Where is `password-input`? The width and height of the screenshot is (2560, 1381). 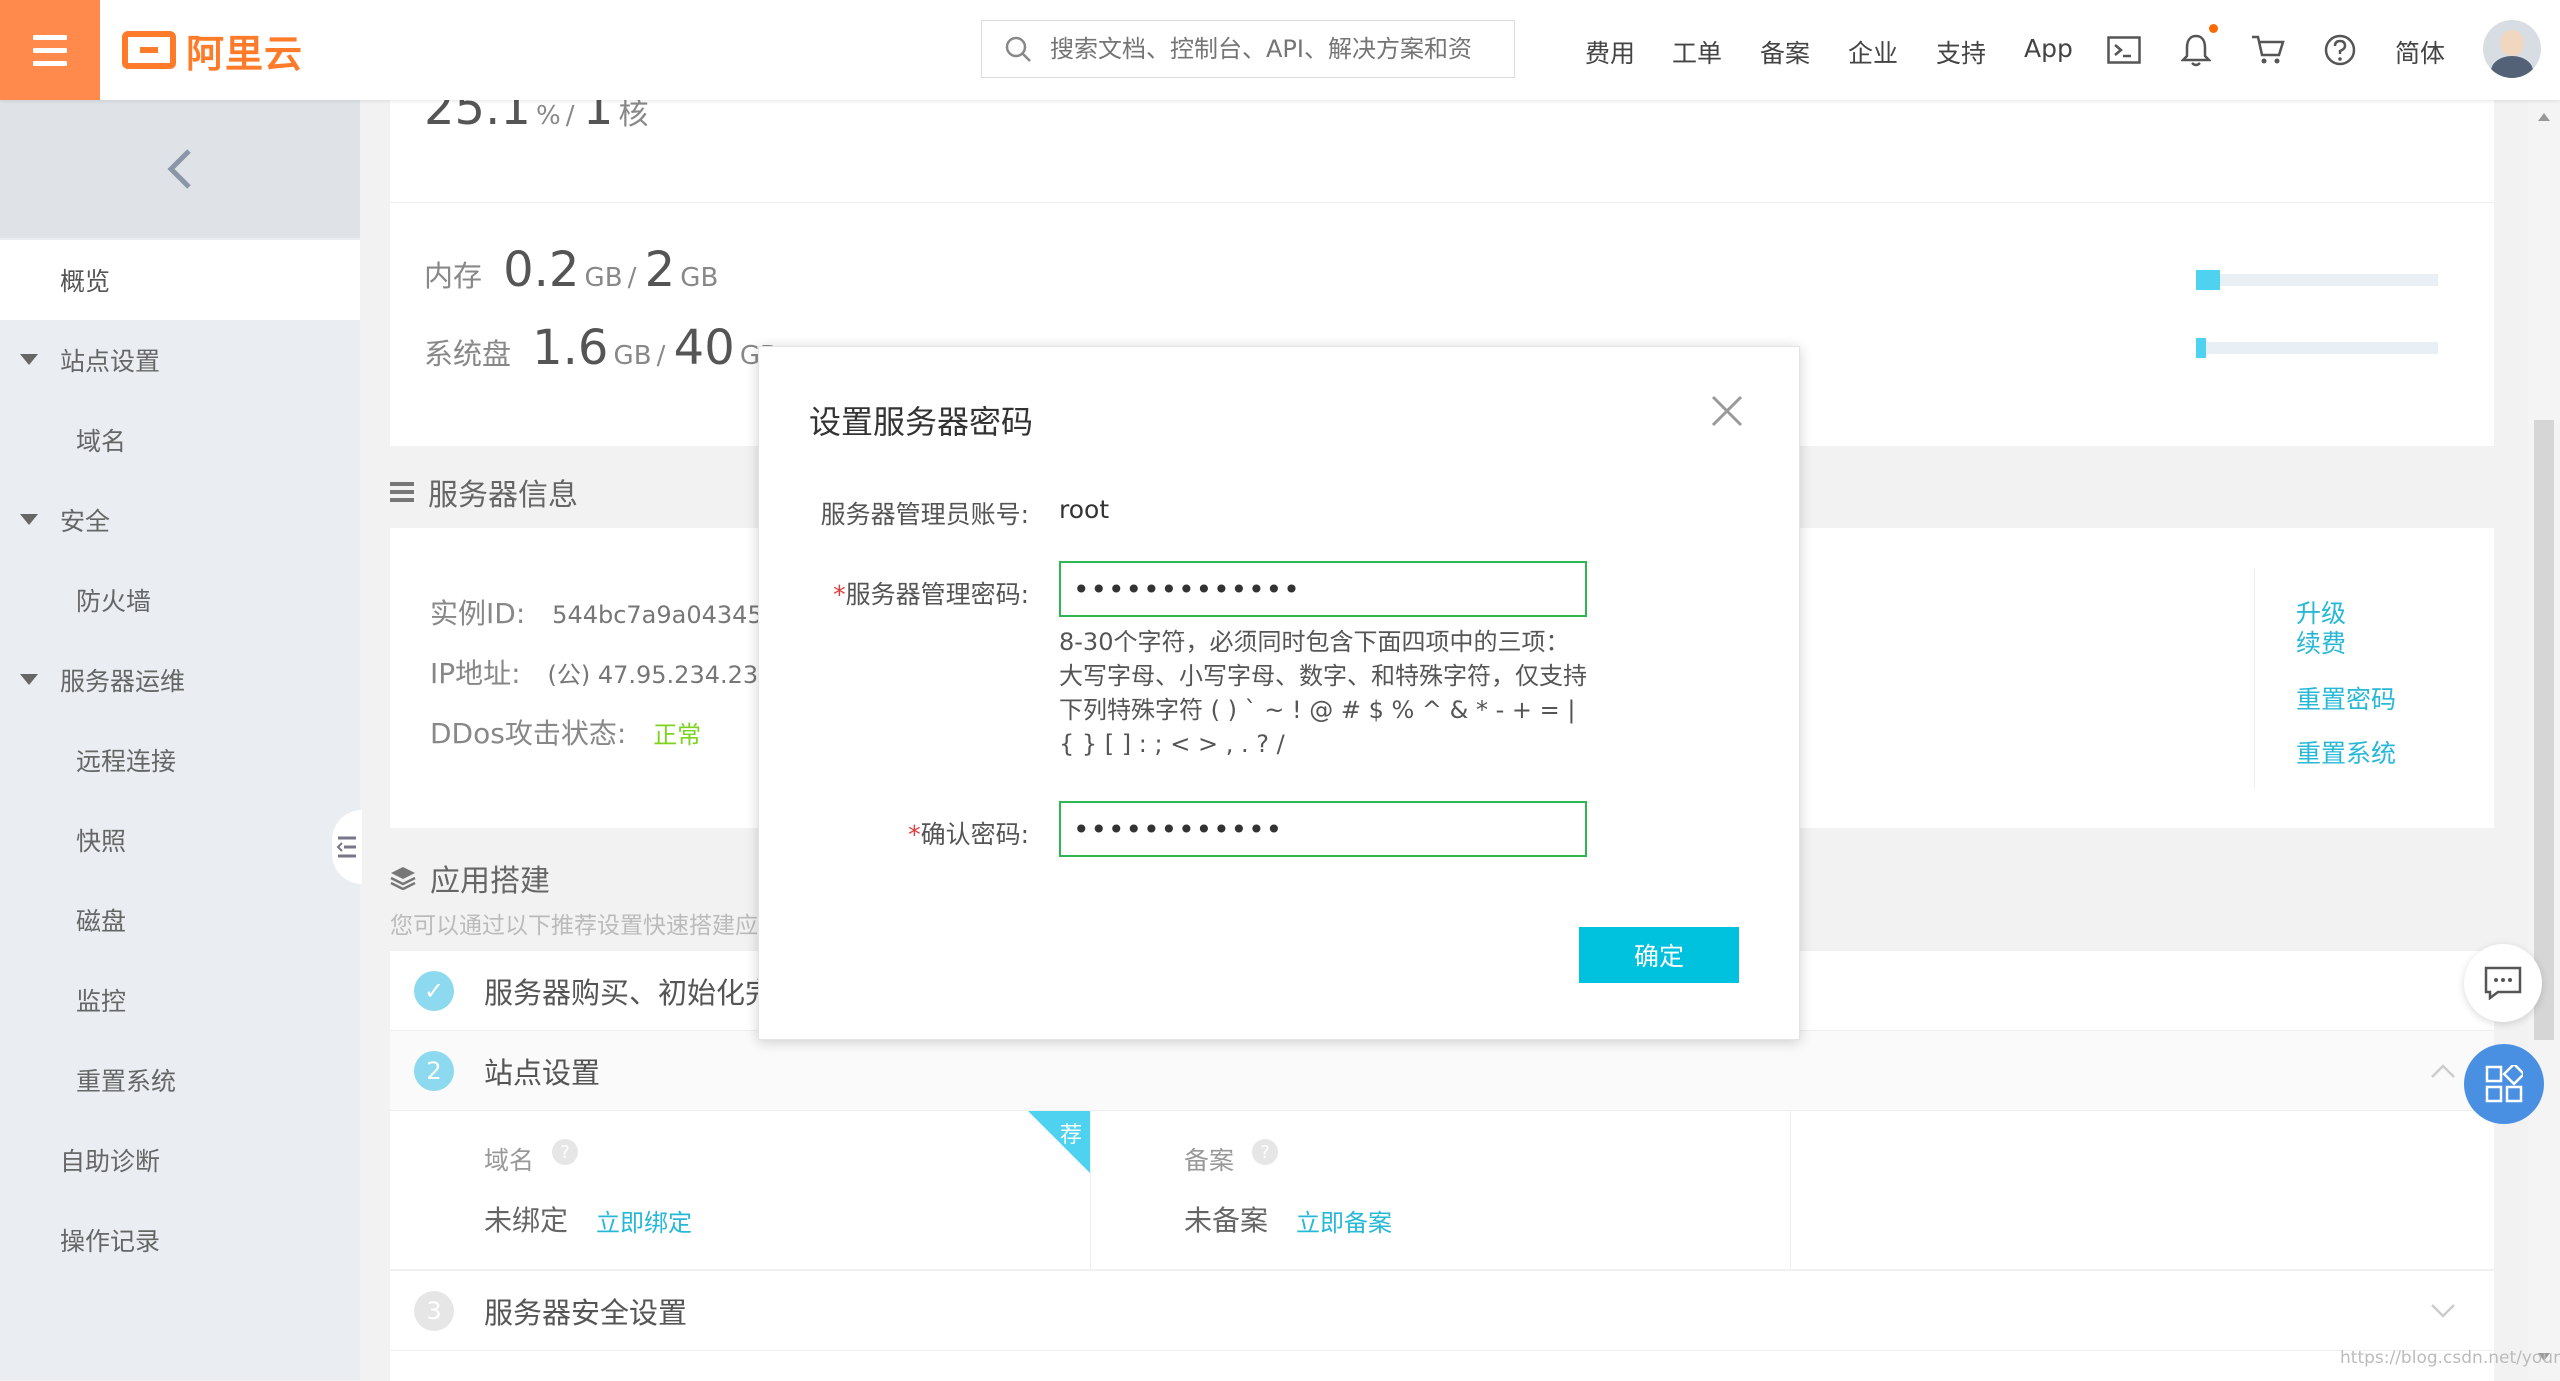
password-input is located at coordinates (1323, 589).